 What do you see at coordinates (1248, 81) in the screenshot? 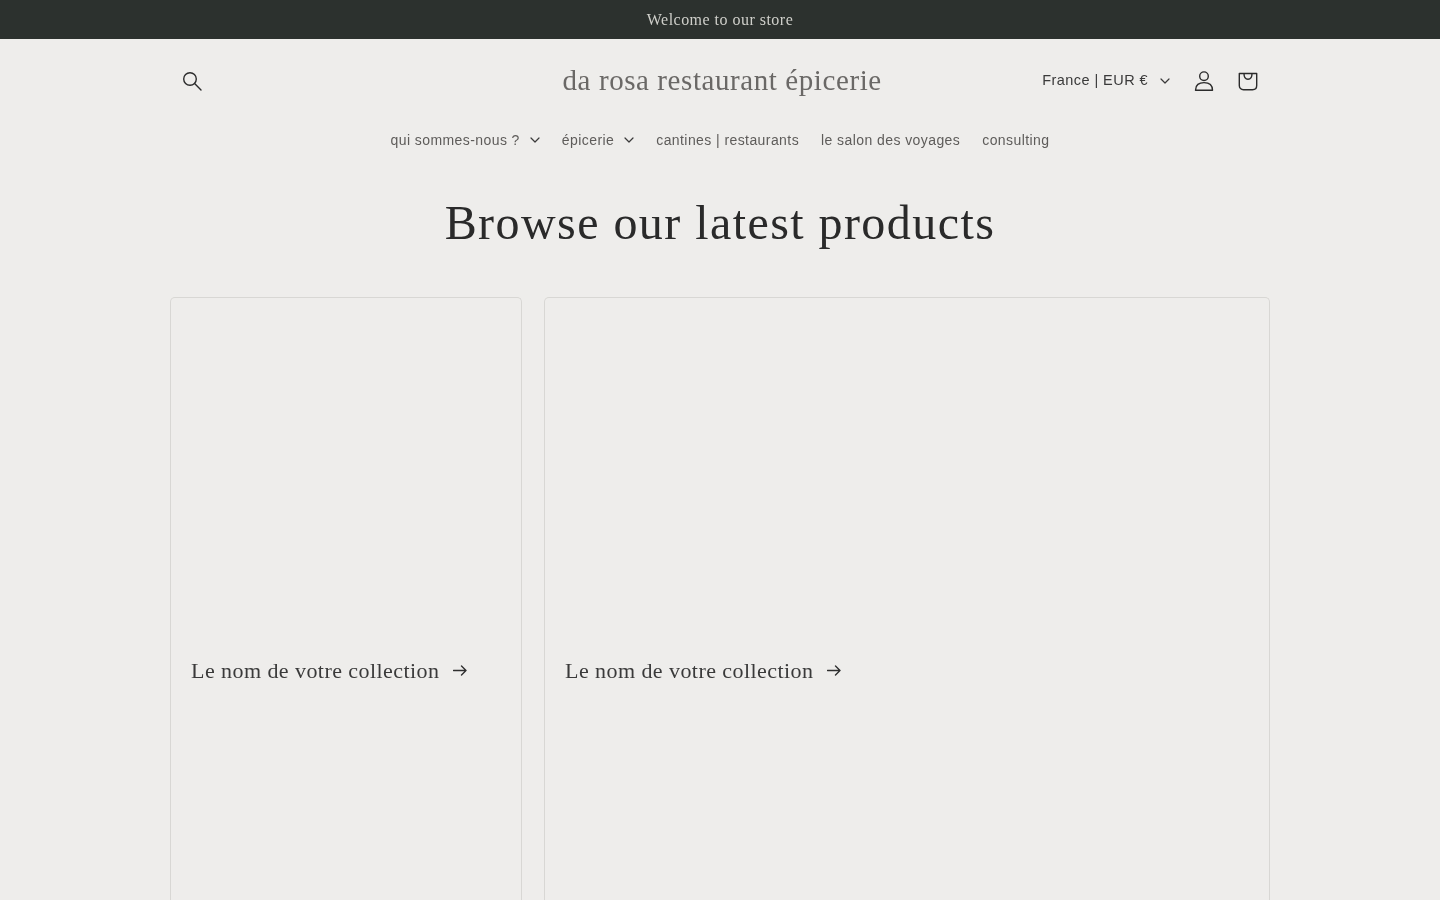
I see `bag-icon` at bounding box center [1248, 81].